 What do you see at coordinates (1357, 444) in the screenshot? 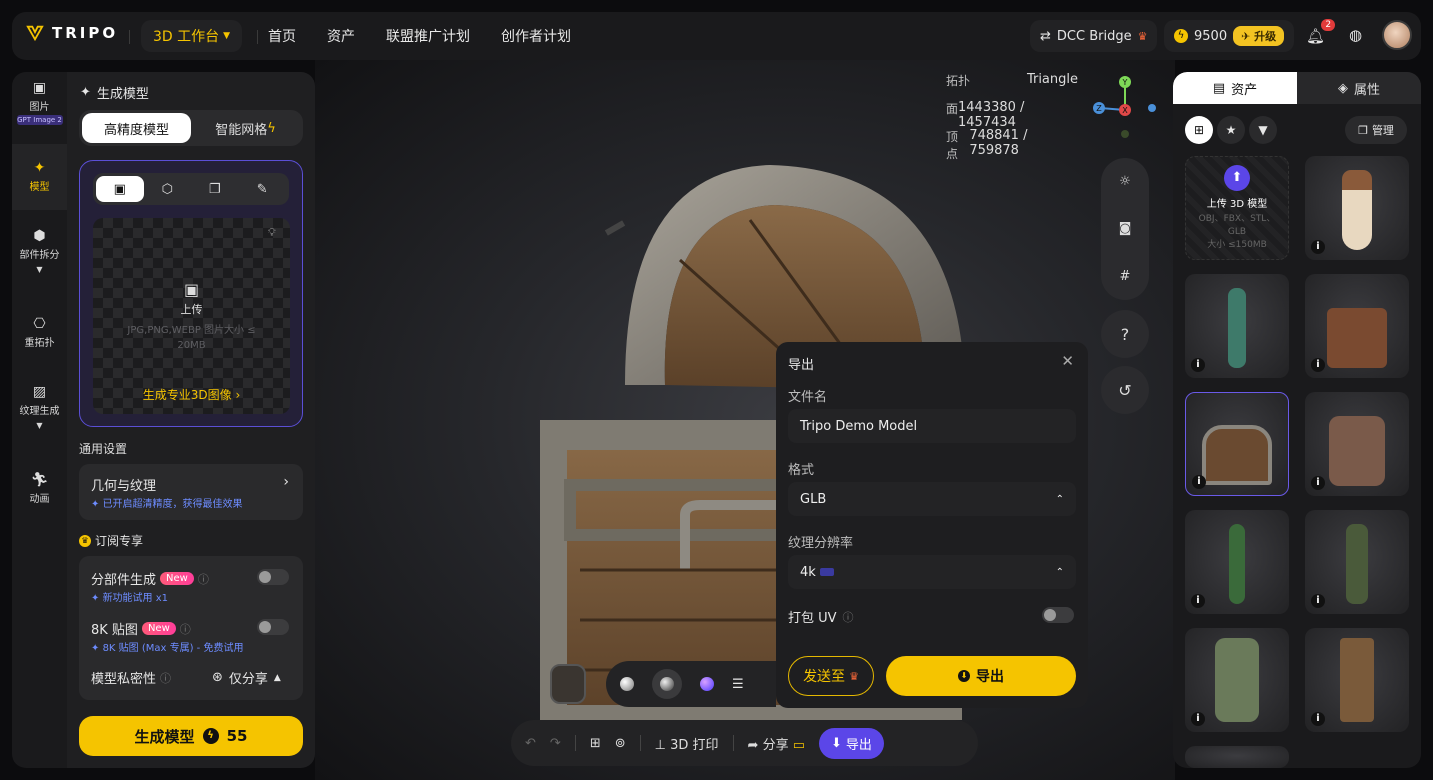
I see `asset-thumb-armor: i` at bounding box center [1357, 444].